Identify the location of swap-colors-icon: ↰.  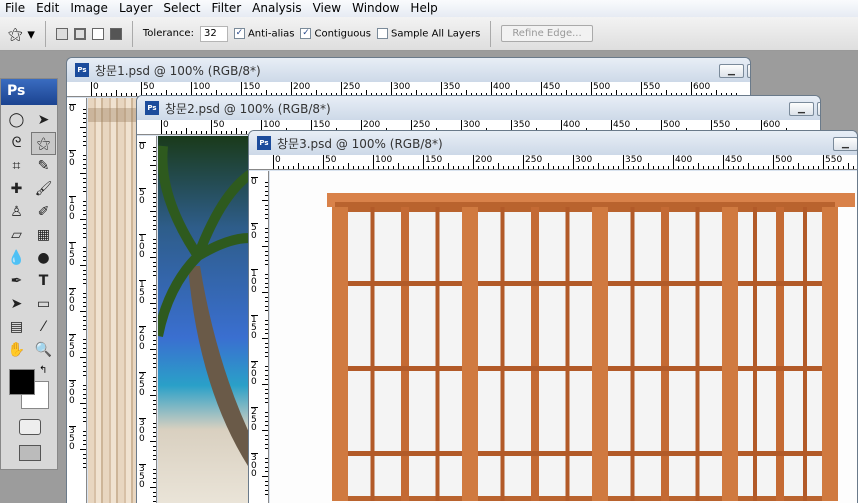
(43, 370).